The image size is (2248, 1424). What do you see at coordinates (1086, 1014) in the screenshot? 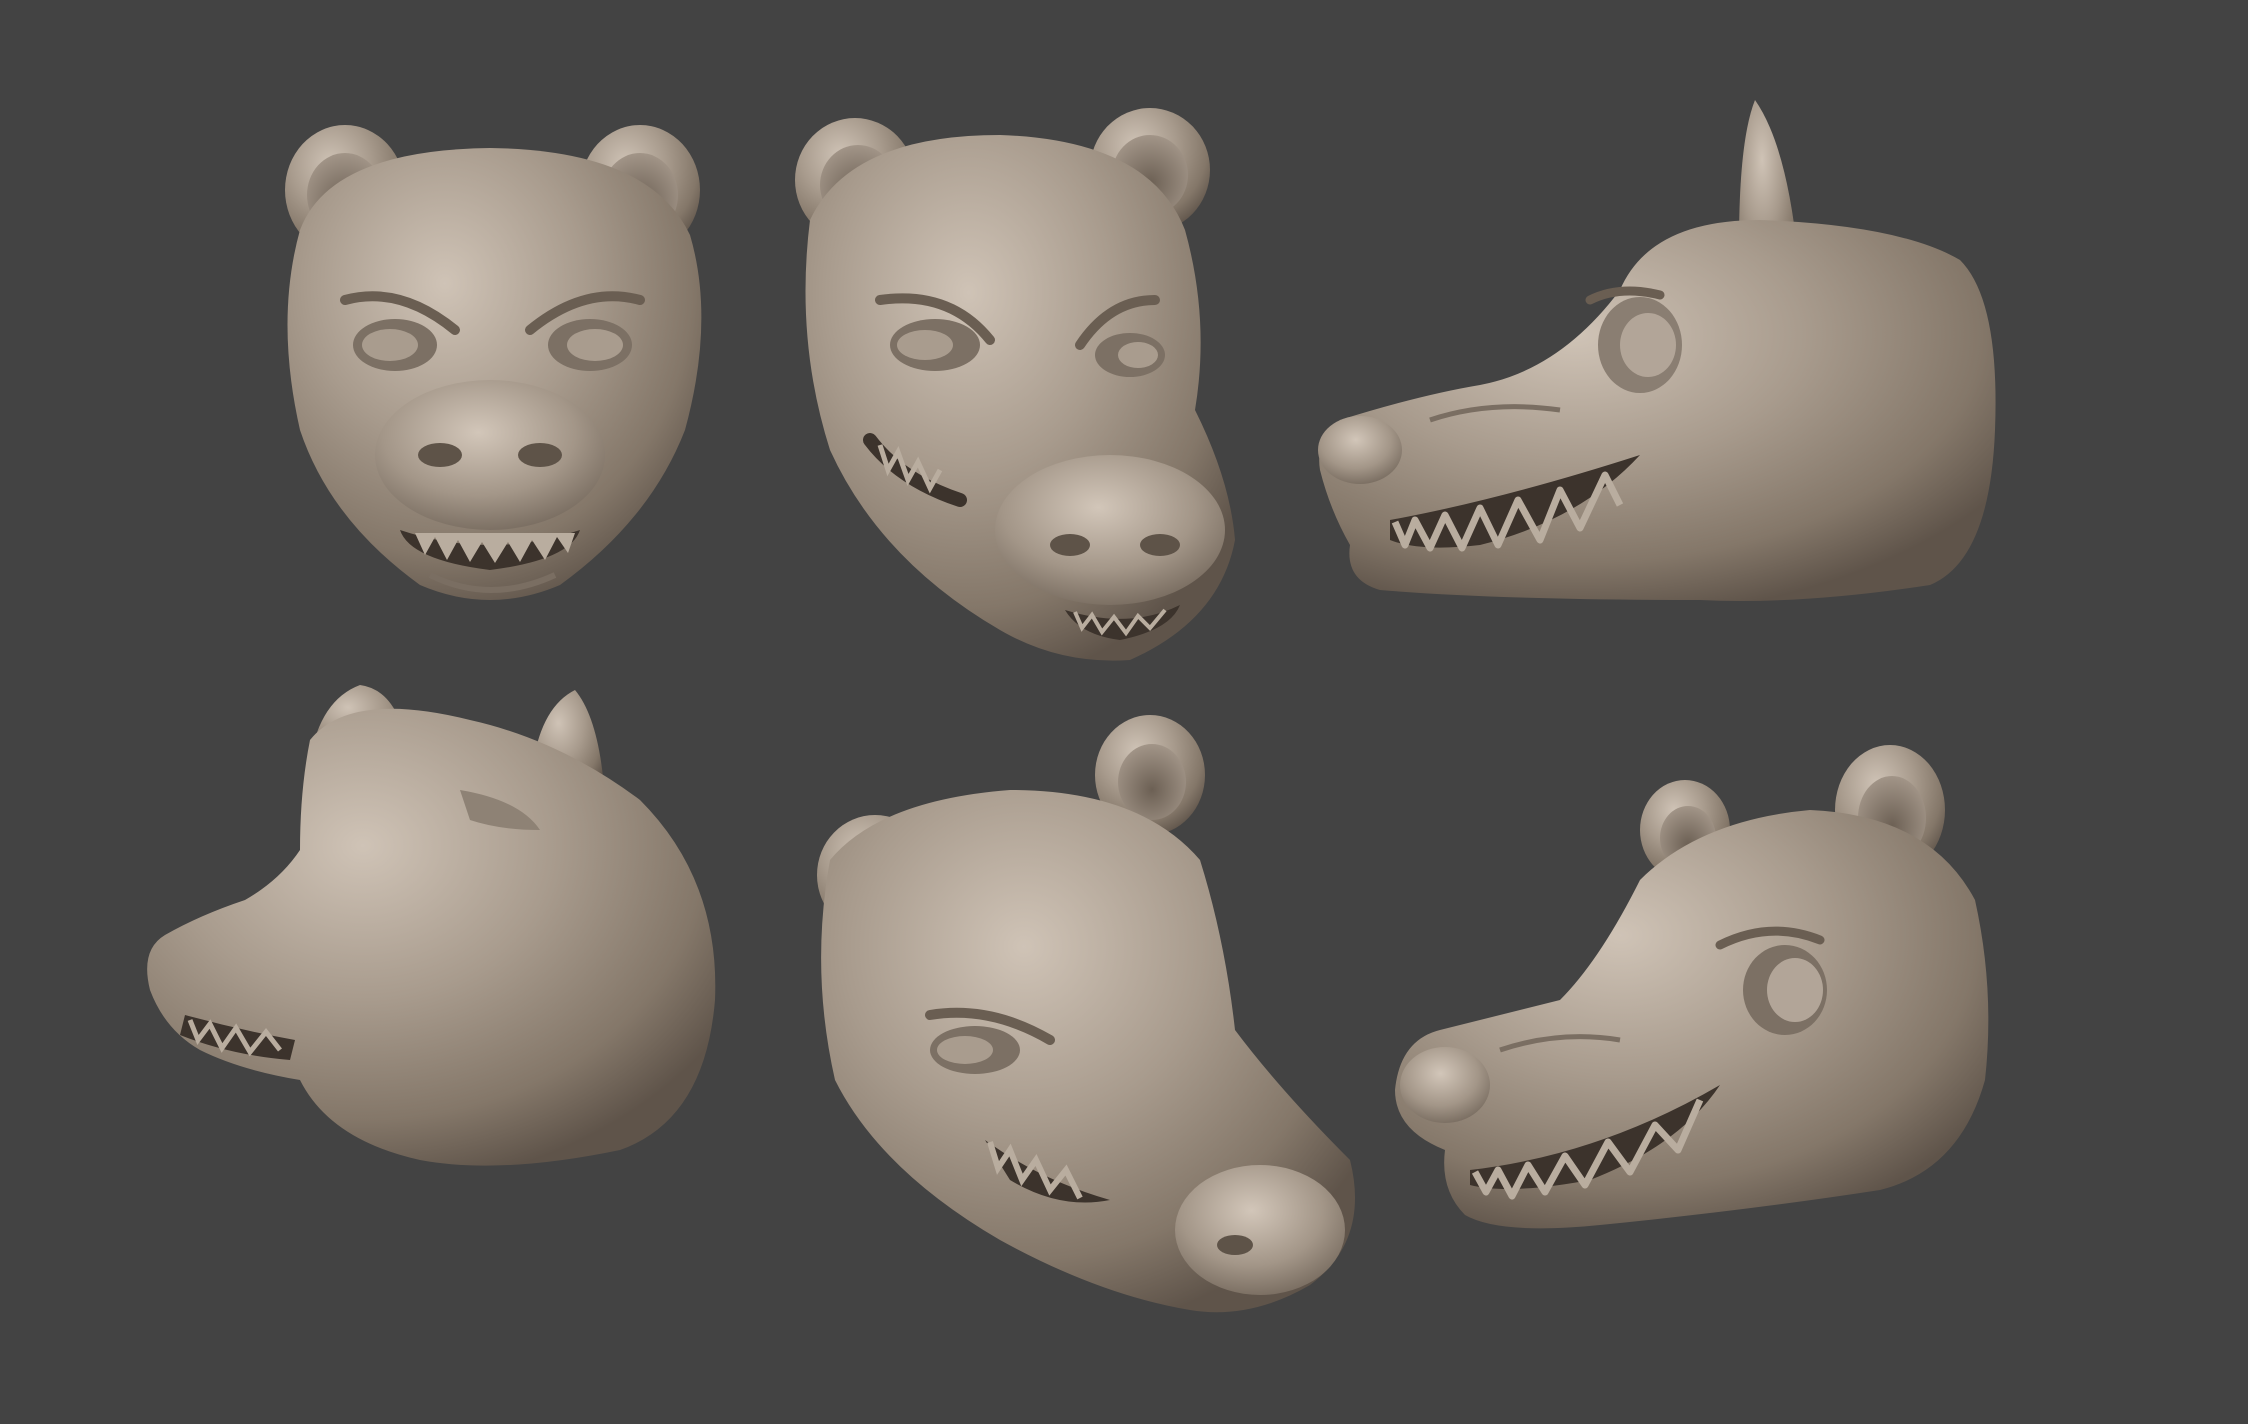
I see `head-low-three-quarter-view` at bounding box center [1086, 1014].